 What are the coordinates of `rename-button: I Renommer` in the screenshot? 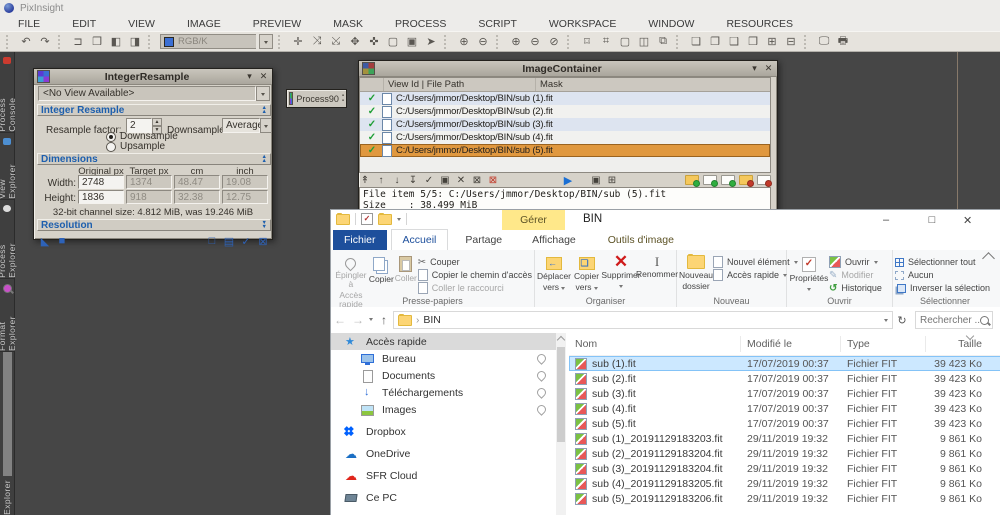 It's located at (657, 273).